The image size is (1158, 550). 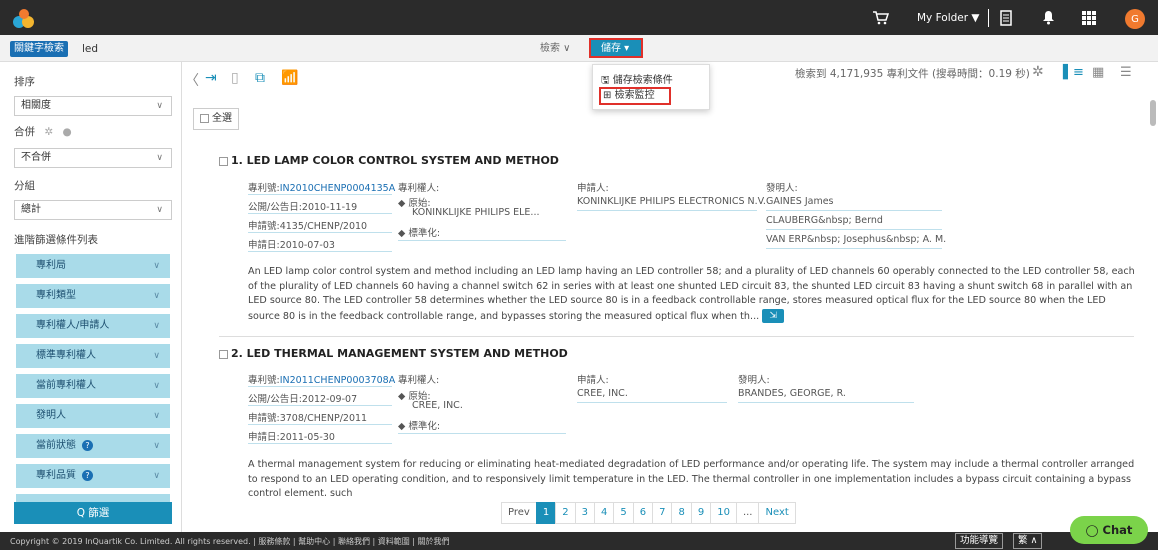 What do you see at coordinates (681, 513) in the screenshot?
I see `page-button: 8` at bounding box center [681, 513].